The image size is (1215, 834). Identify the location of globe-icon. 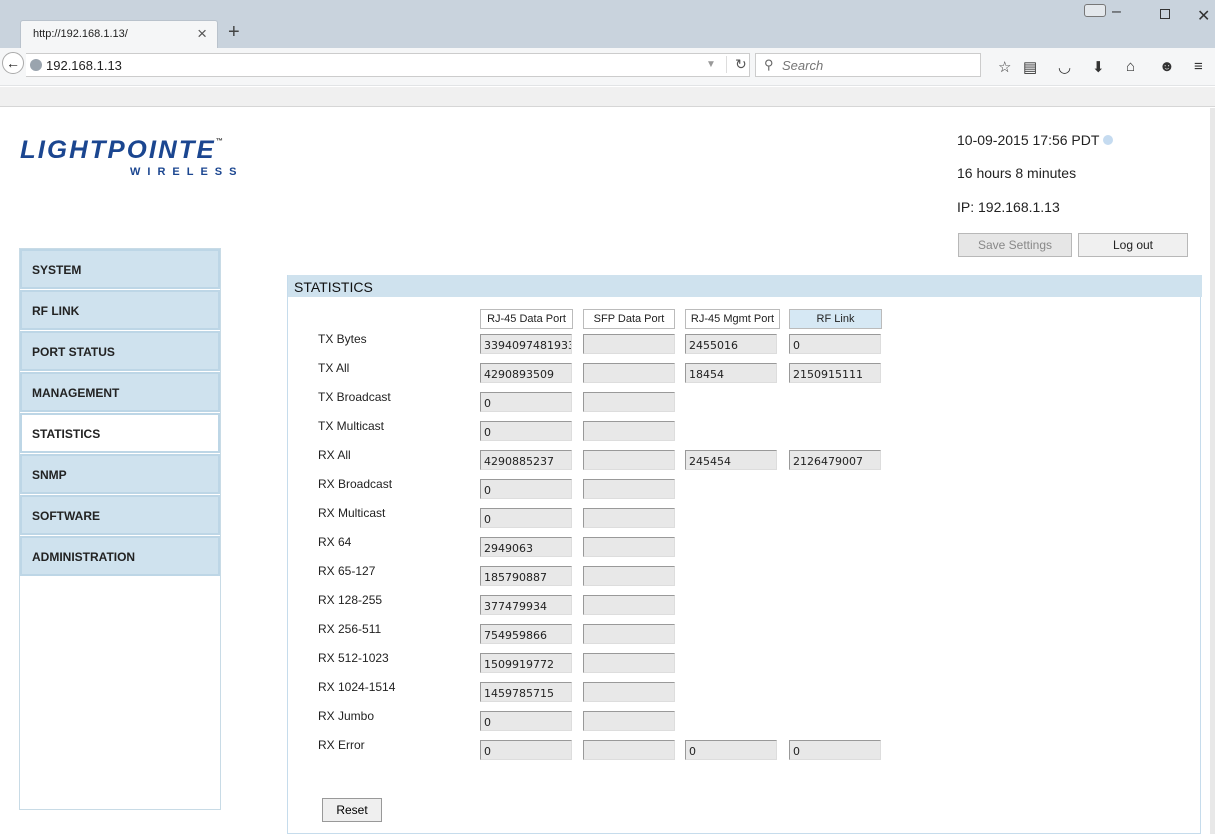
(36, 65).